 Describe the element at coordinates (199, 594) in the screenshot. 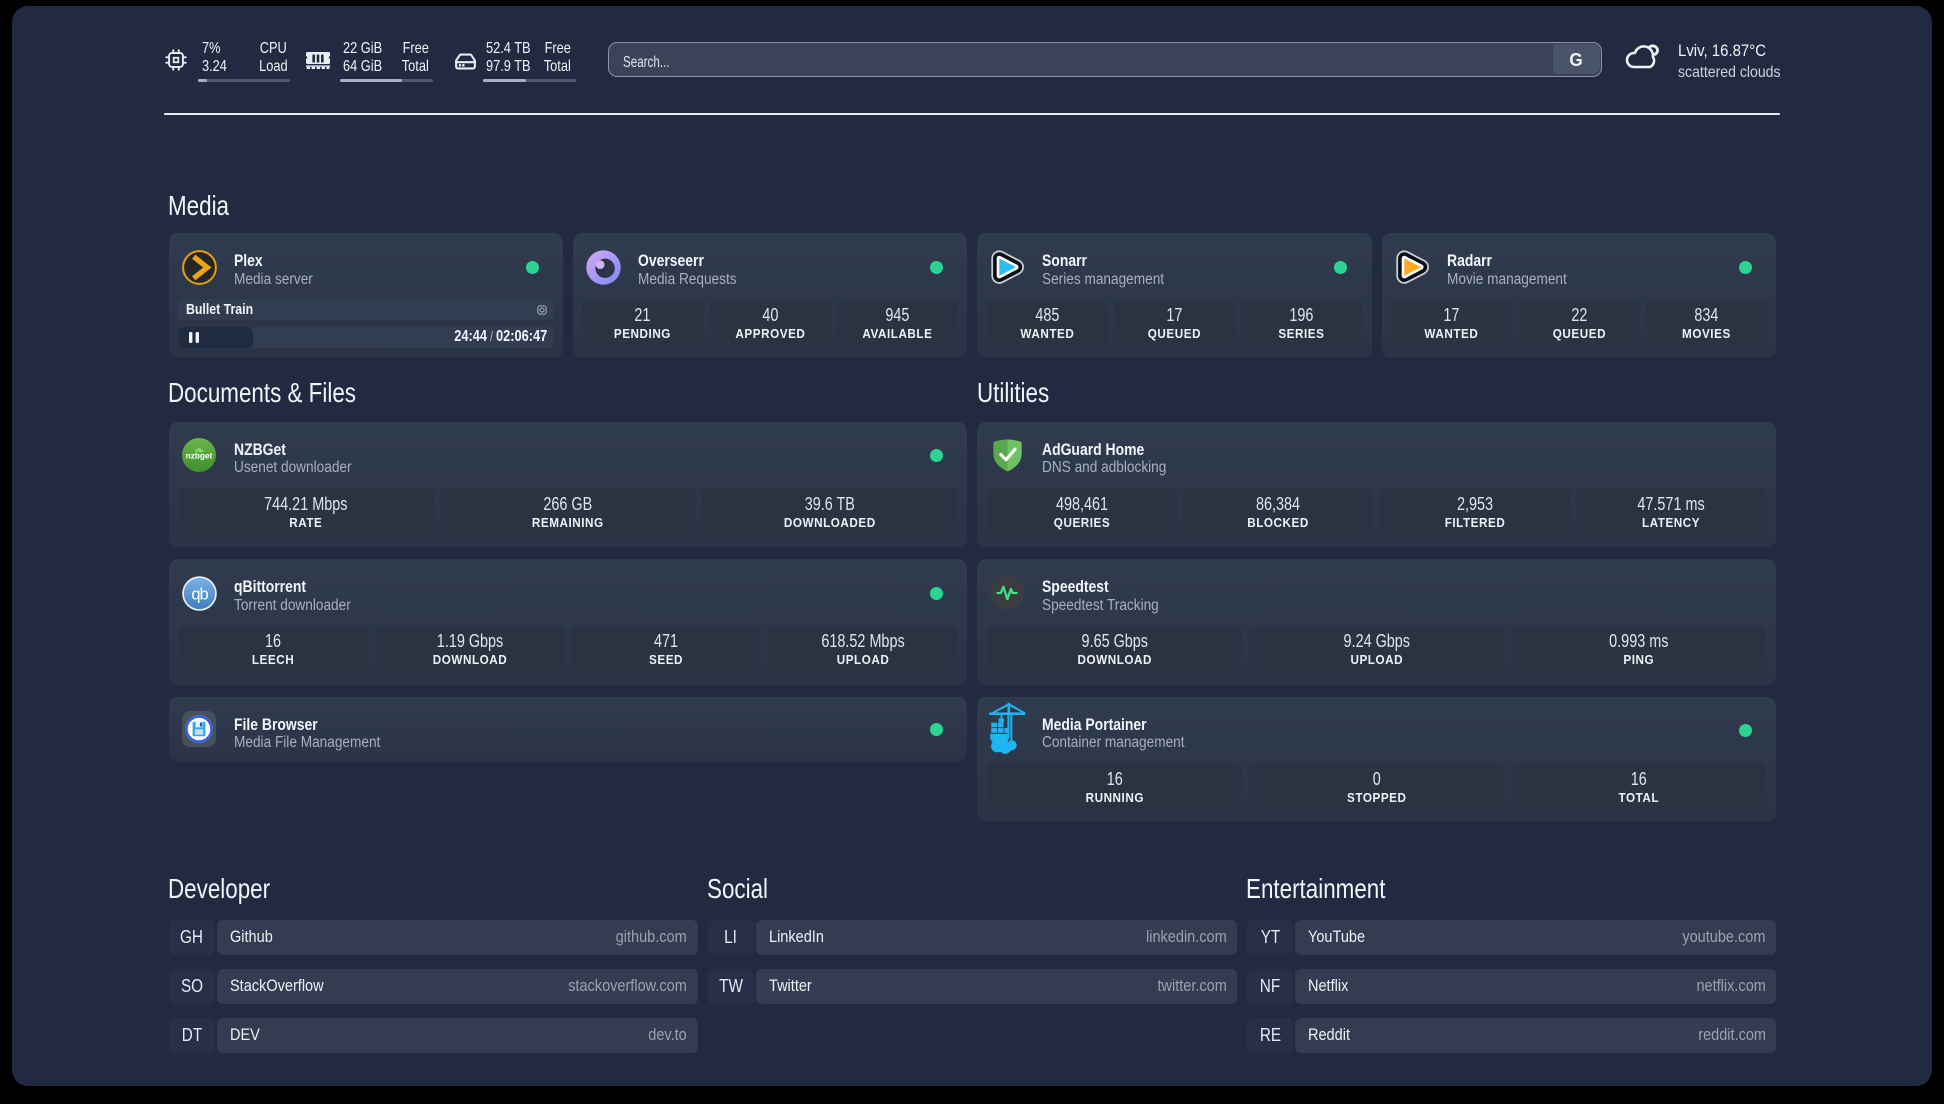

I see `svg-text: qb` at that location.